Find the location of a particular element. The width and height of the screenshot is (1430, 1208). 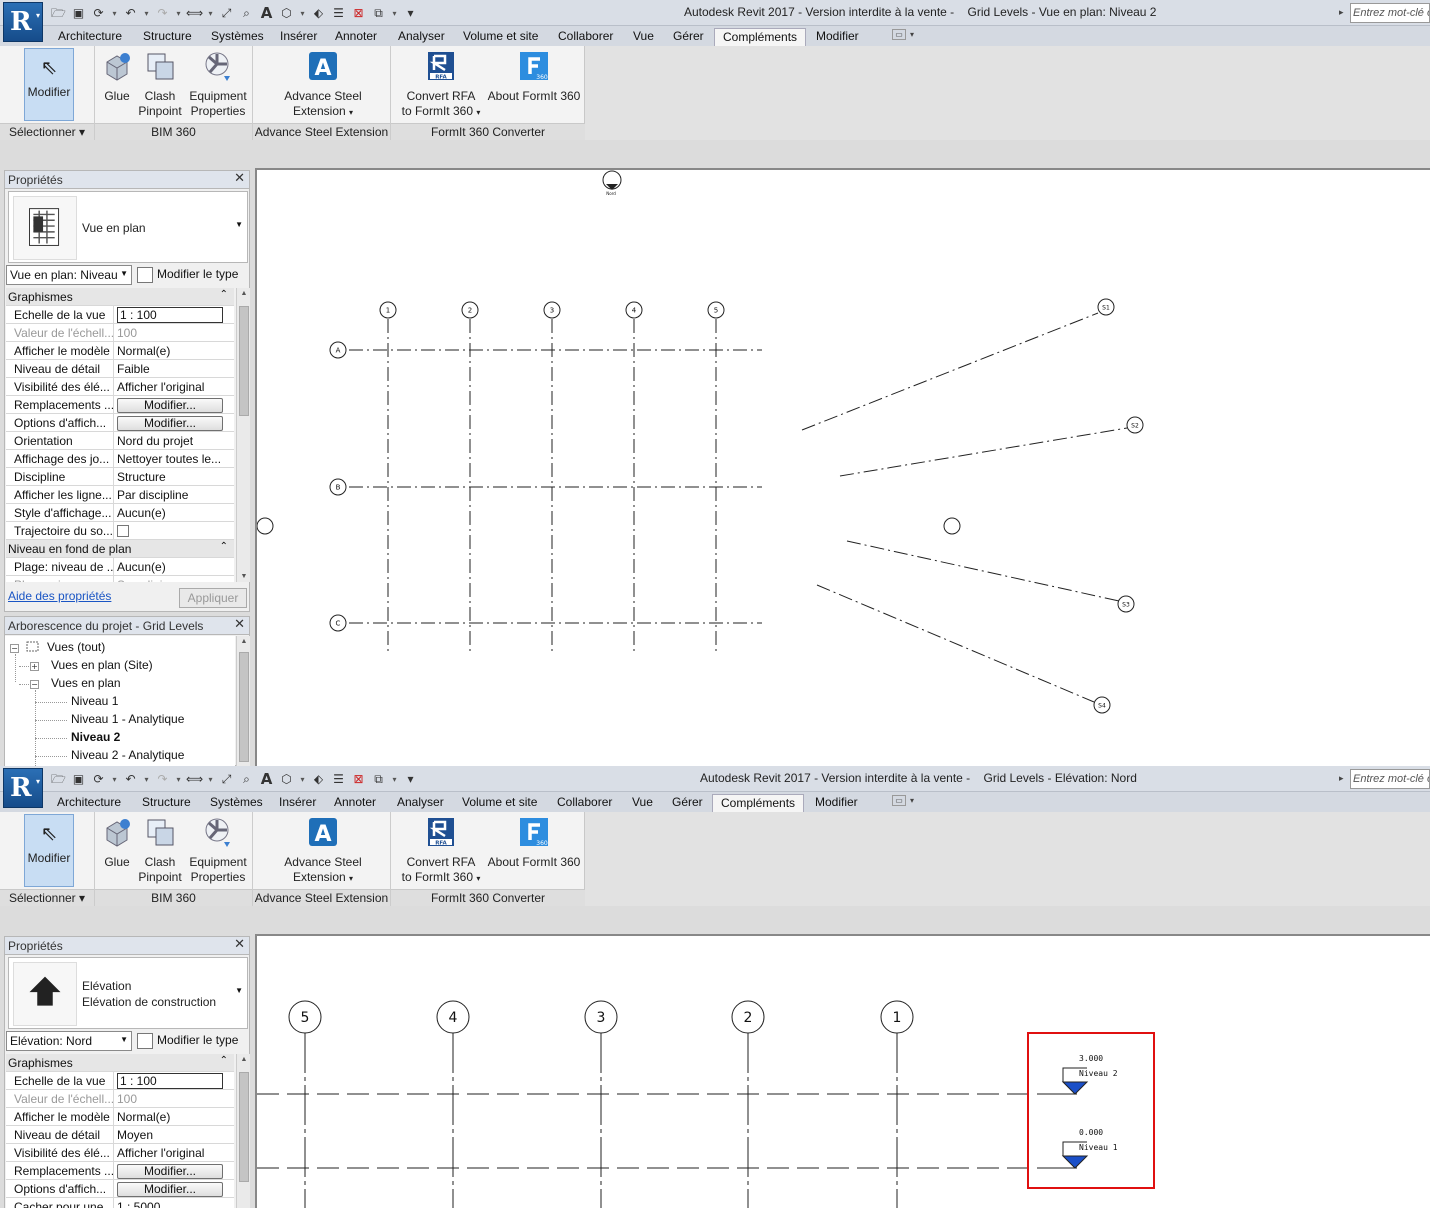

property-section-graphismes: Graphismes ⌃ is located at coordinates (120, 1063).